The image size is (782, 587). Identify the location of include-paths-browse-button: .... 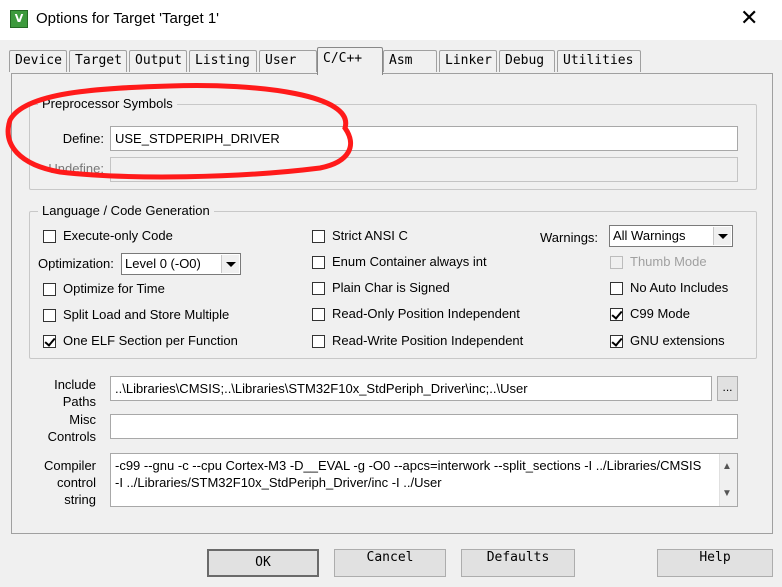
(727, 388).